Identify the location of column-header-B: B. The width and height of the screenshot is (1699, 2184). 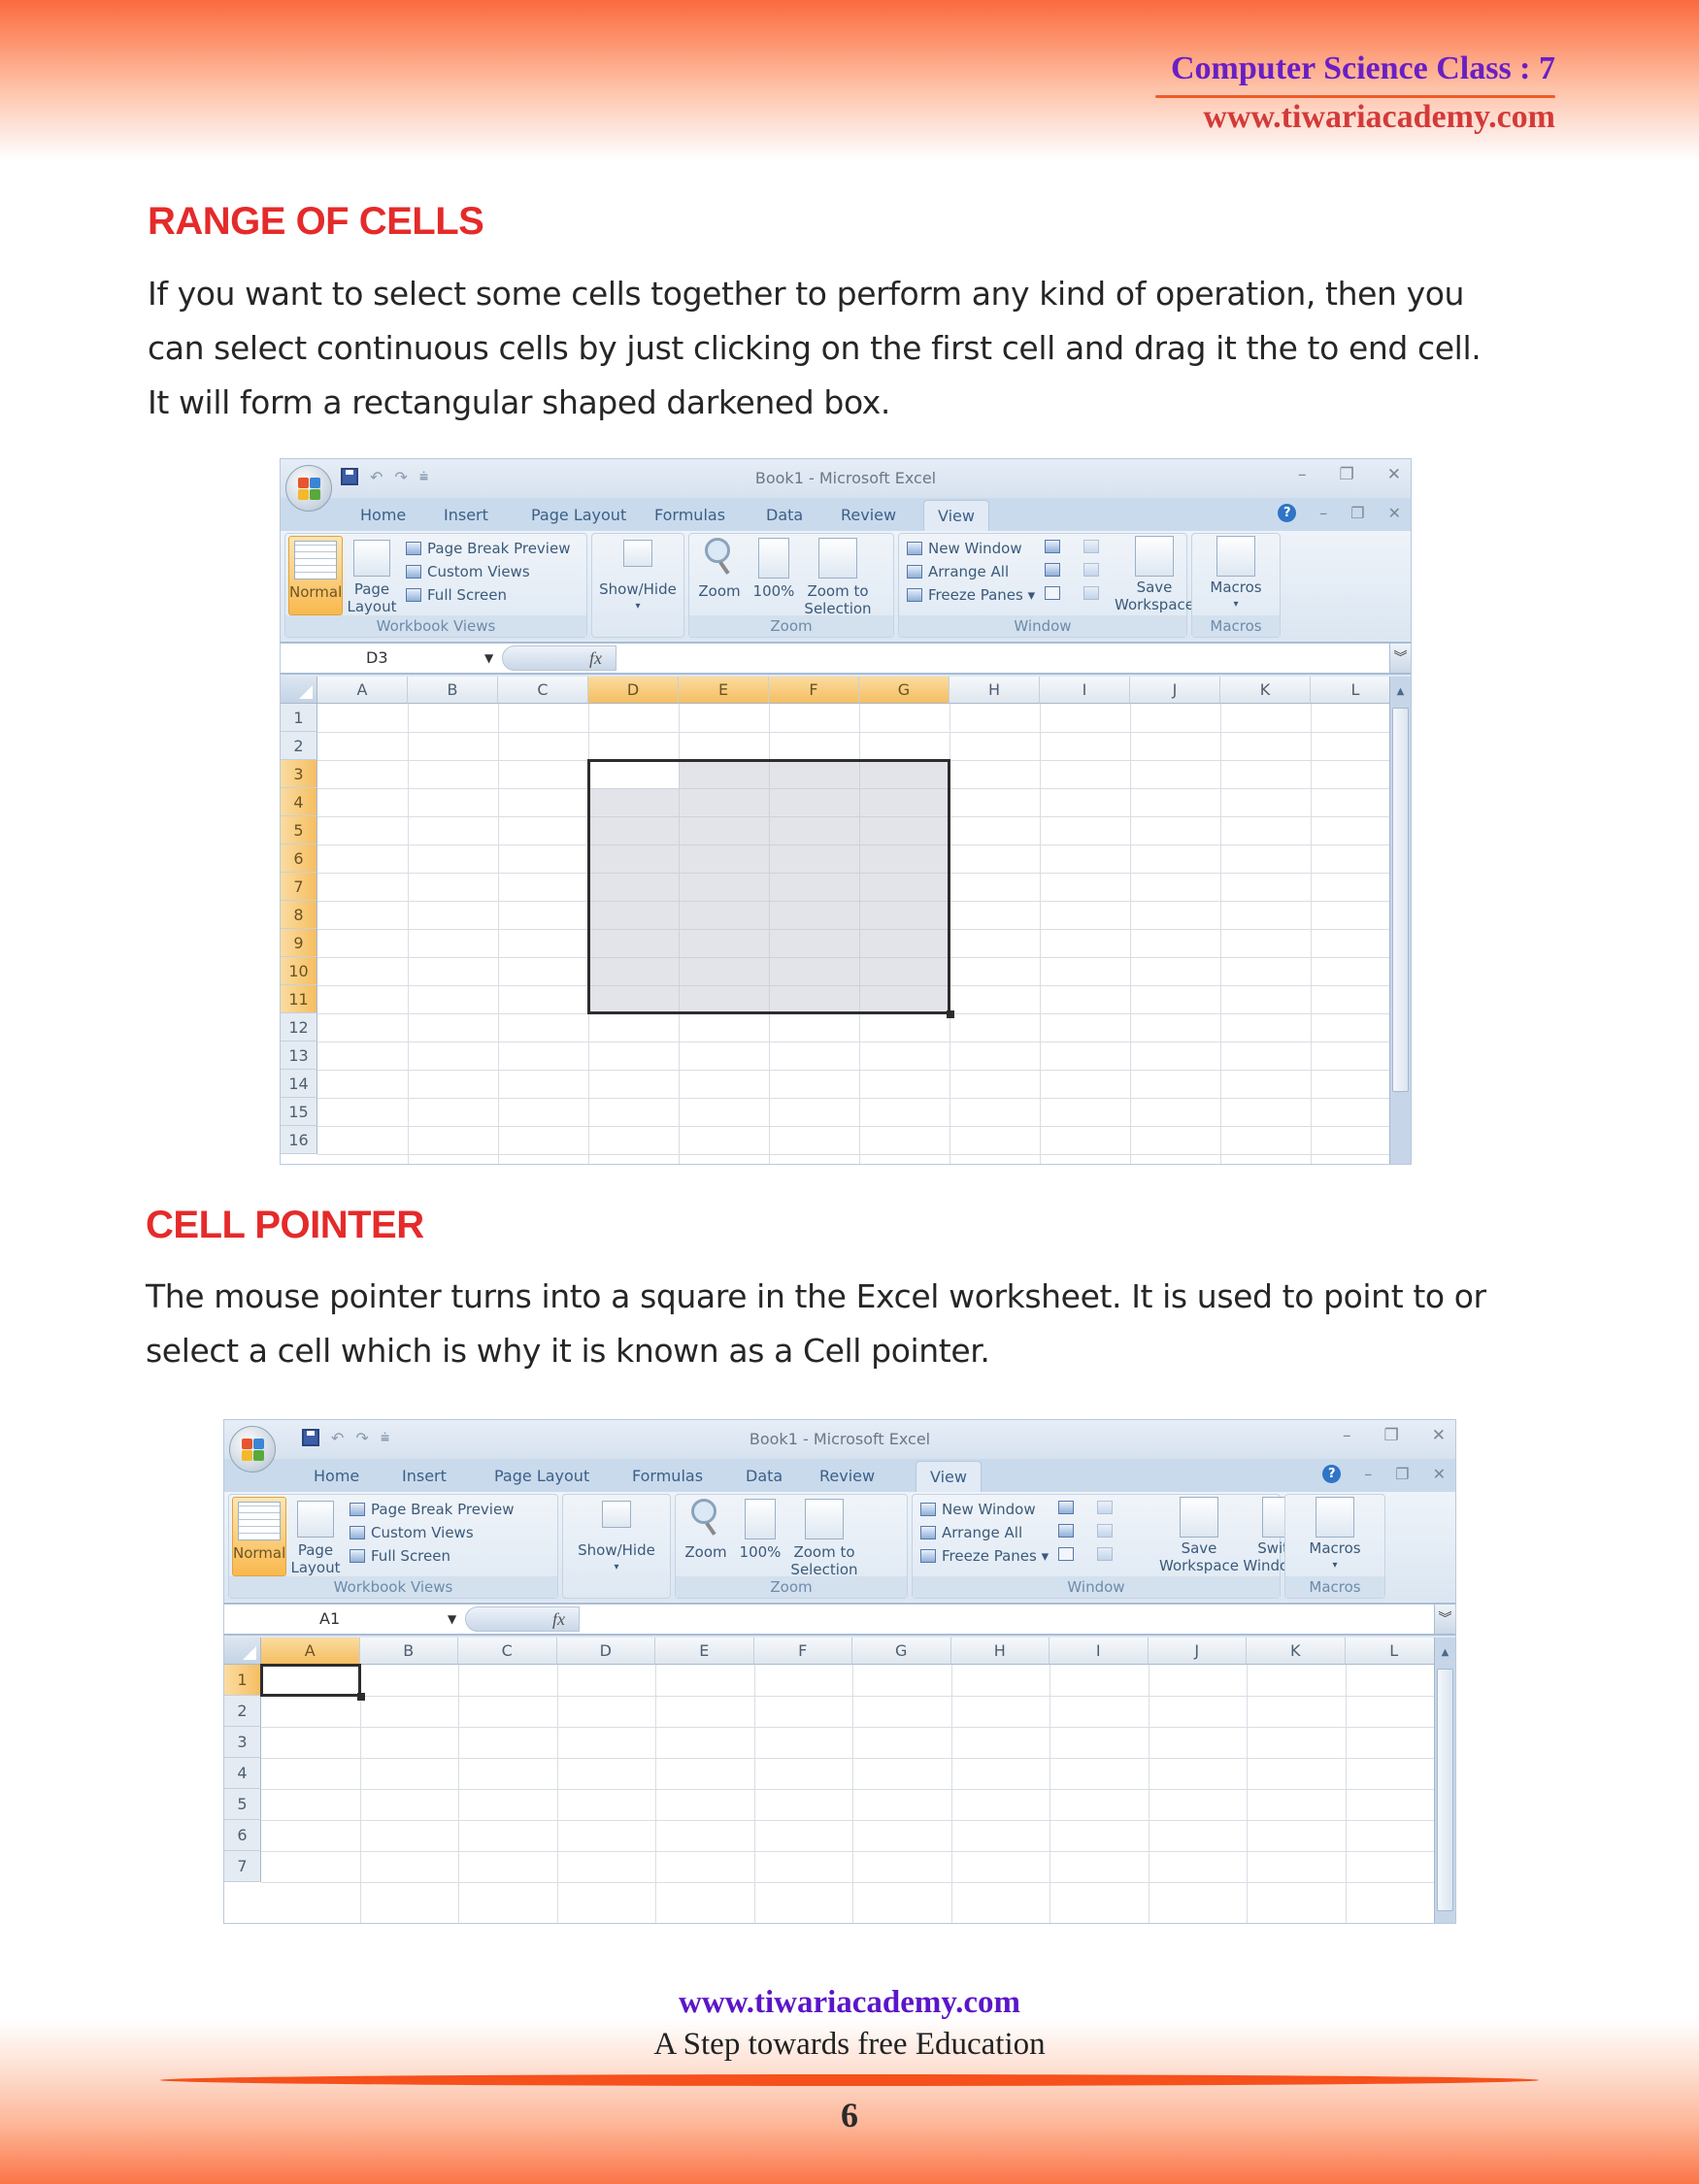
(408, 1651).